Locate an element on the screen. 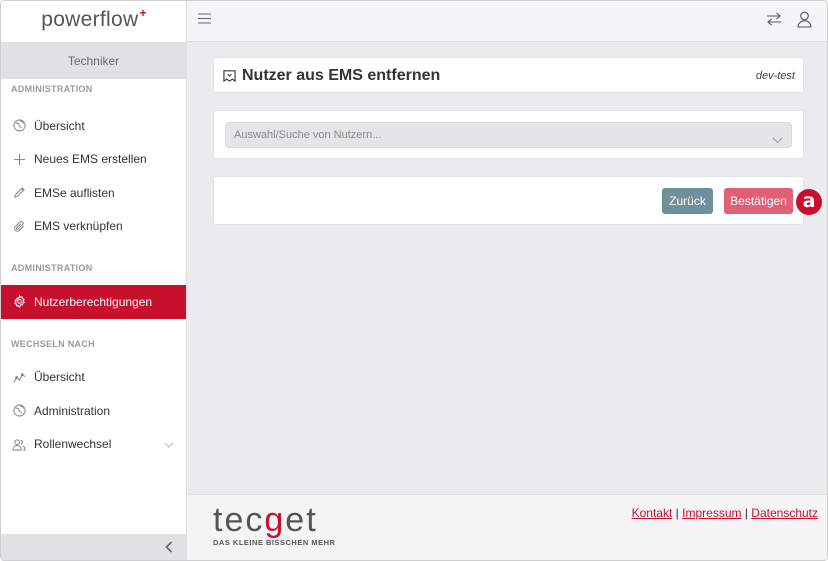 Image resolution: width=828 pixels, height=561 pixels. sidebar-collapse-bar is located at coordinates (94, 547).